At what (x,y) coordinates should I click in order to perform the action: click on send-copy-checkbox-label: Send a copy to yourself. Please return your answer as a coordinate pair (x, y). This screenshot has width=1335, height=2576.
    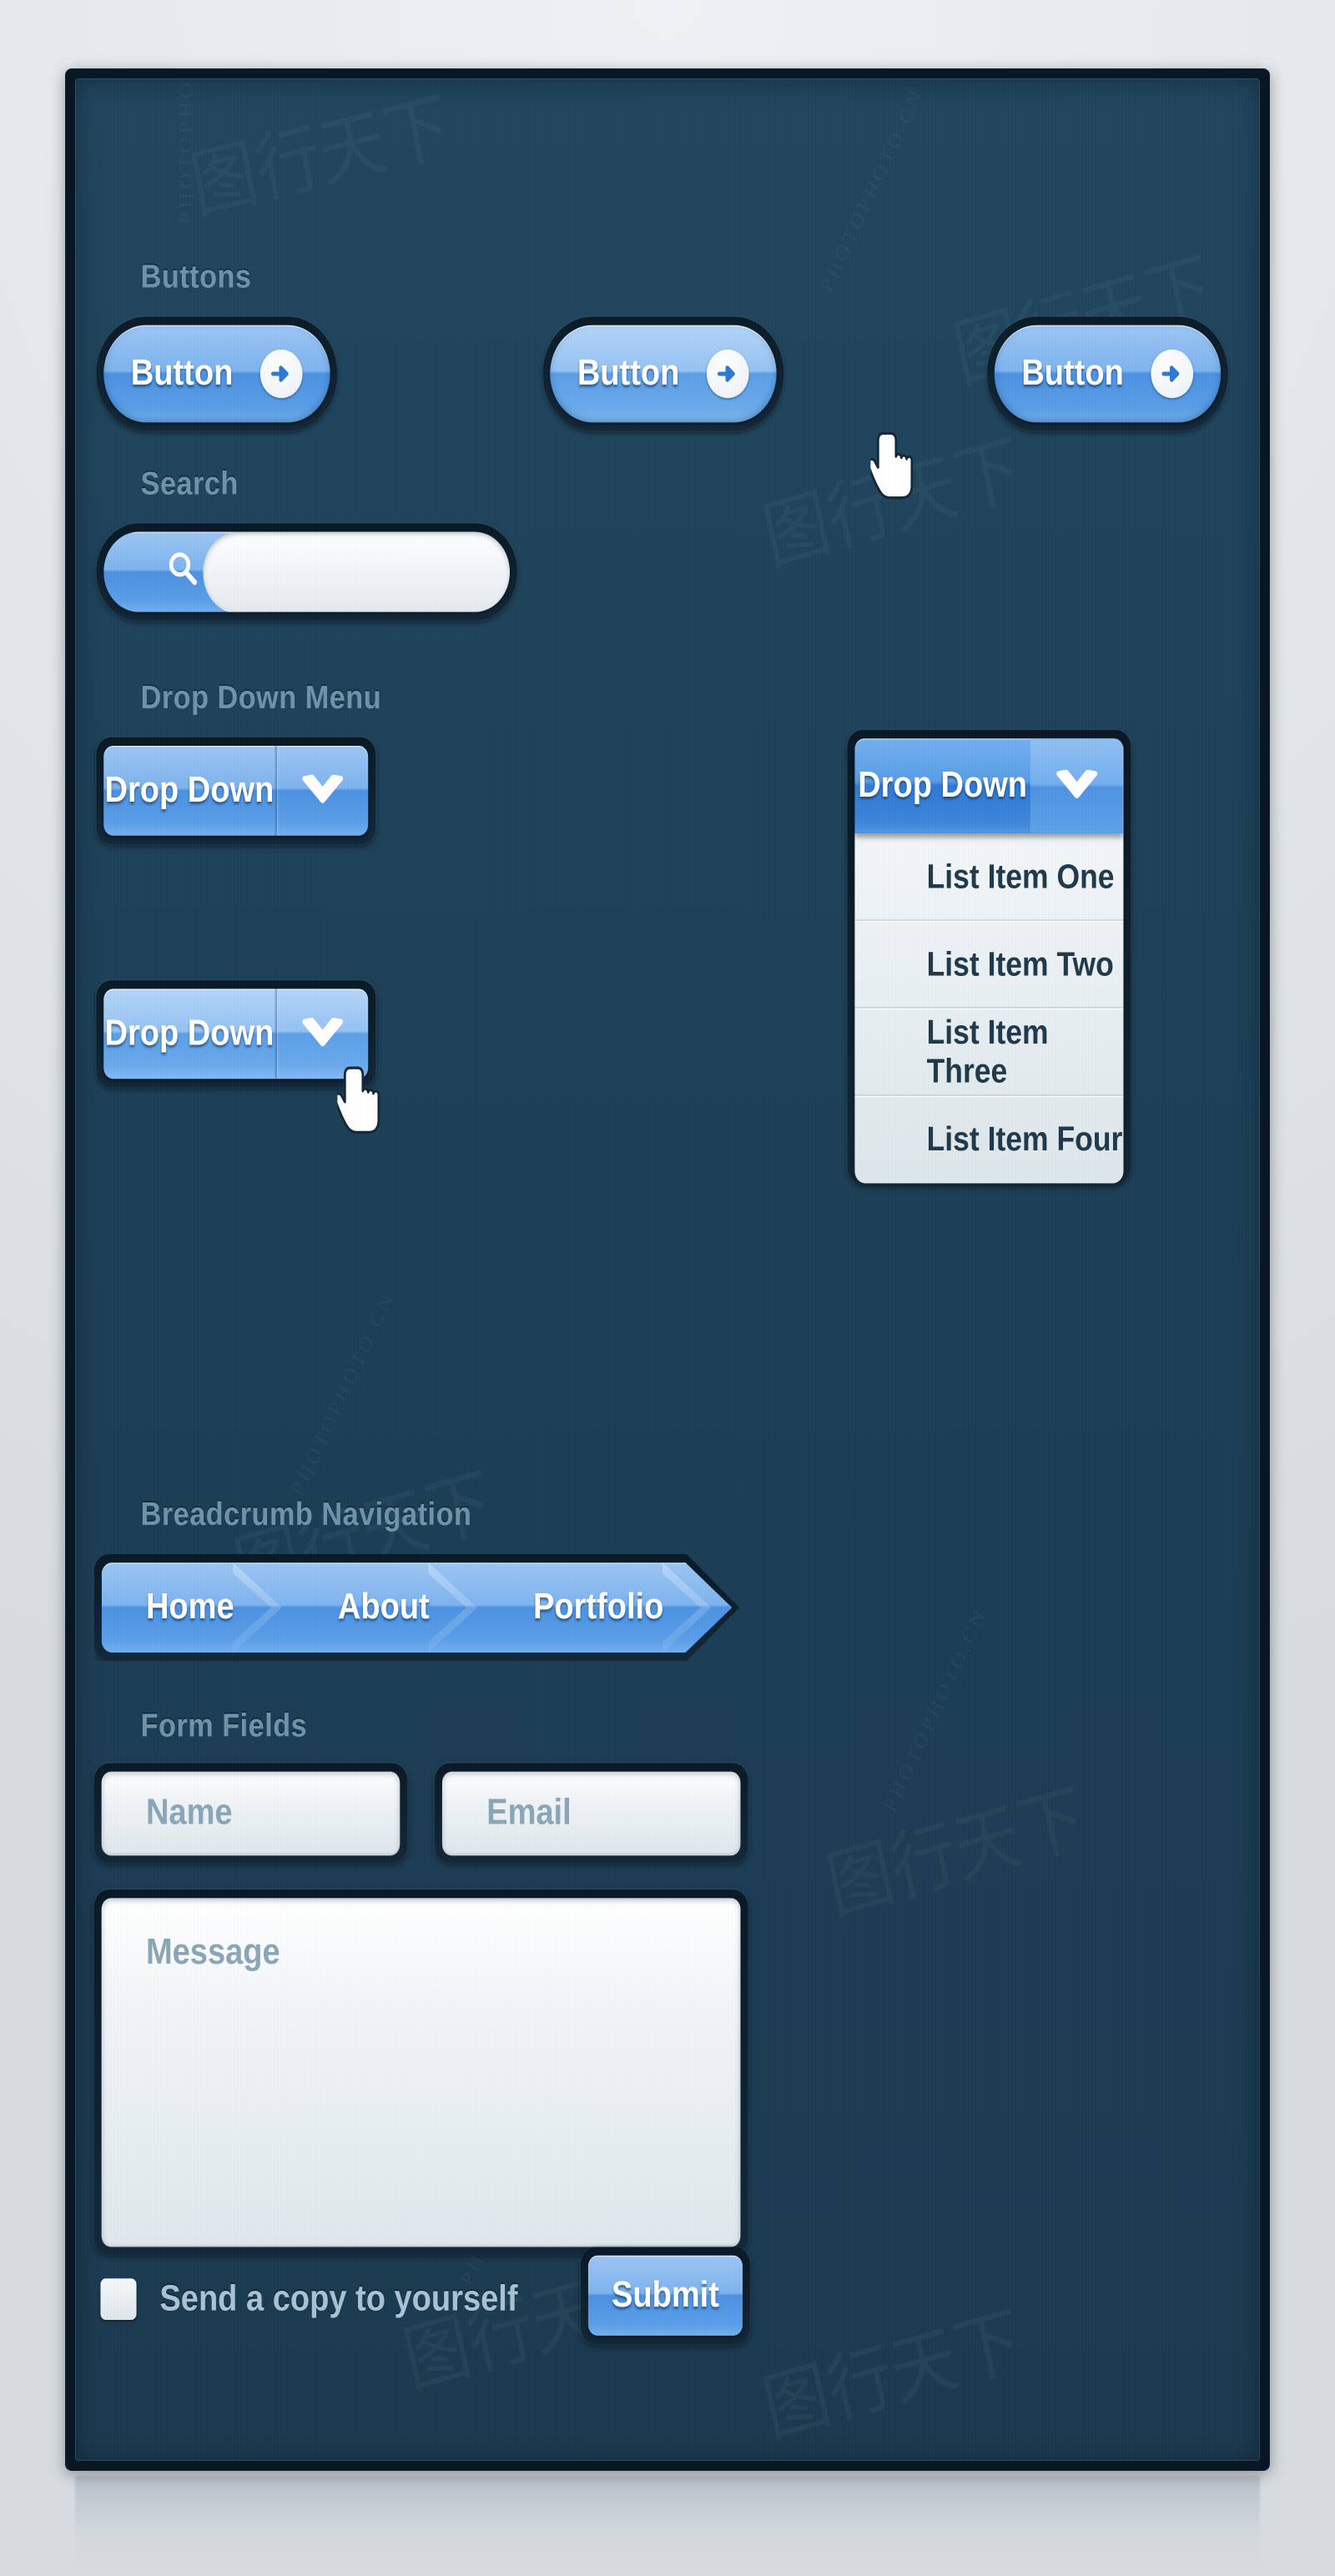
    Looking at the image, I should click on (338, 2298).